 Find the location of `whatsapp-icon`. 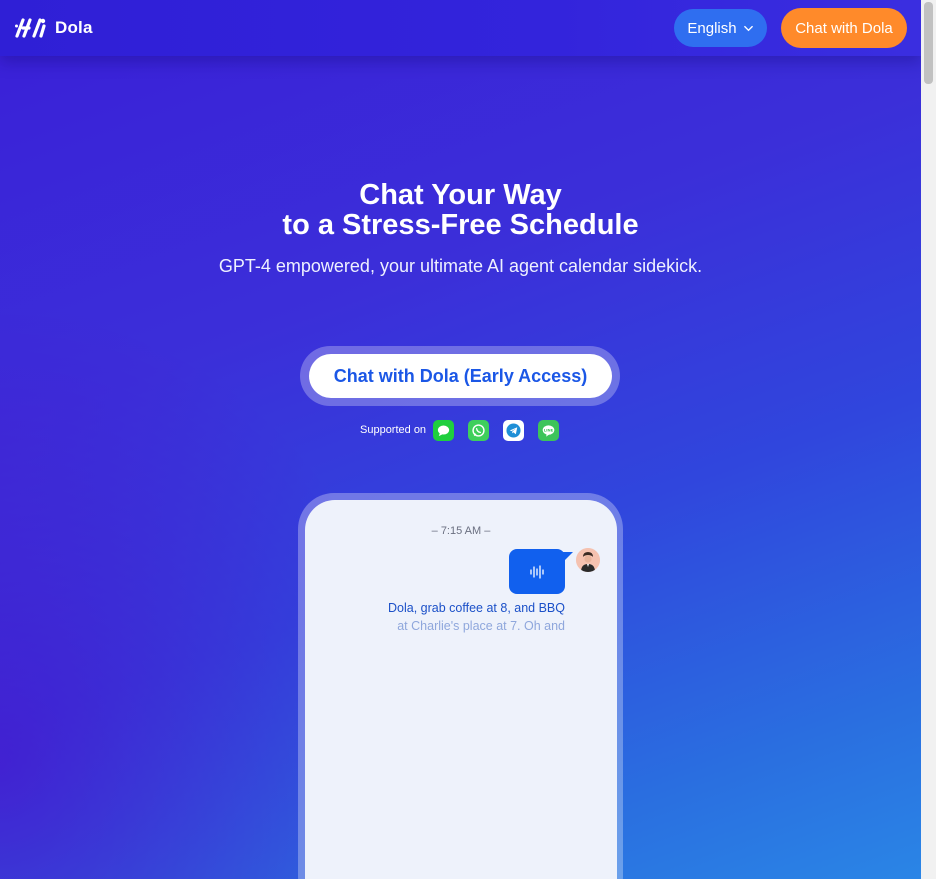

whatsapp-icon is located at coordinates (479, 430).